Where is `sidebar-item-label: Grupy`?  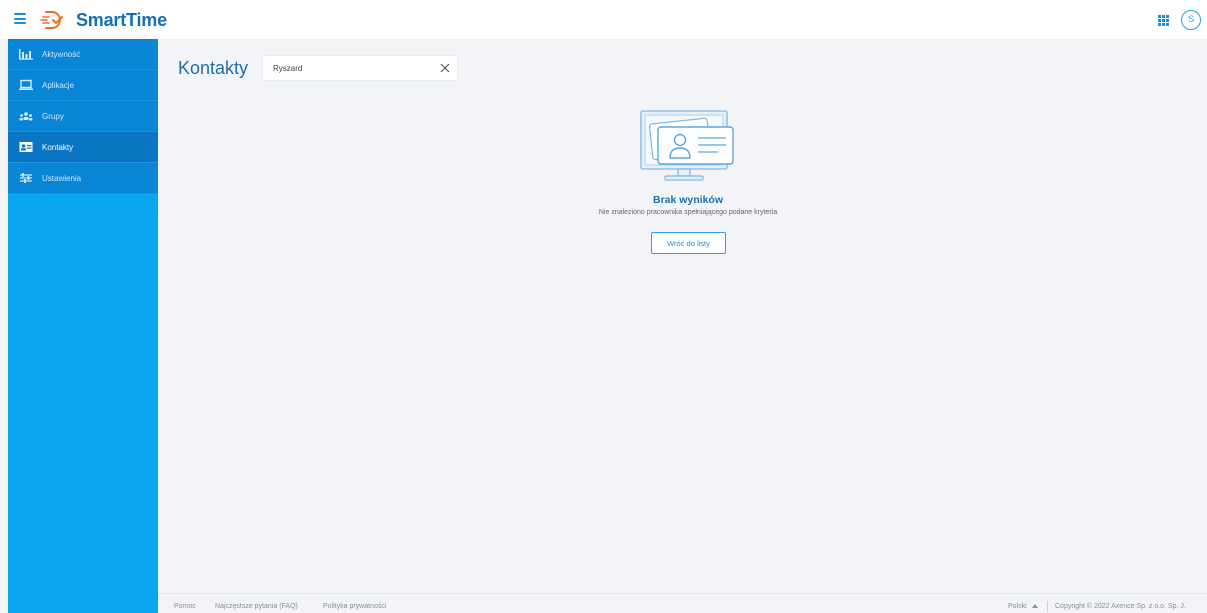
sidebar-item-label: Grupy is located at coordinates (53, 116).